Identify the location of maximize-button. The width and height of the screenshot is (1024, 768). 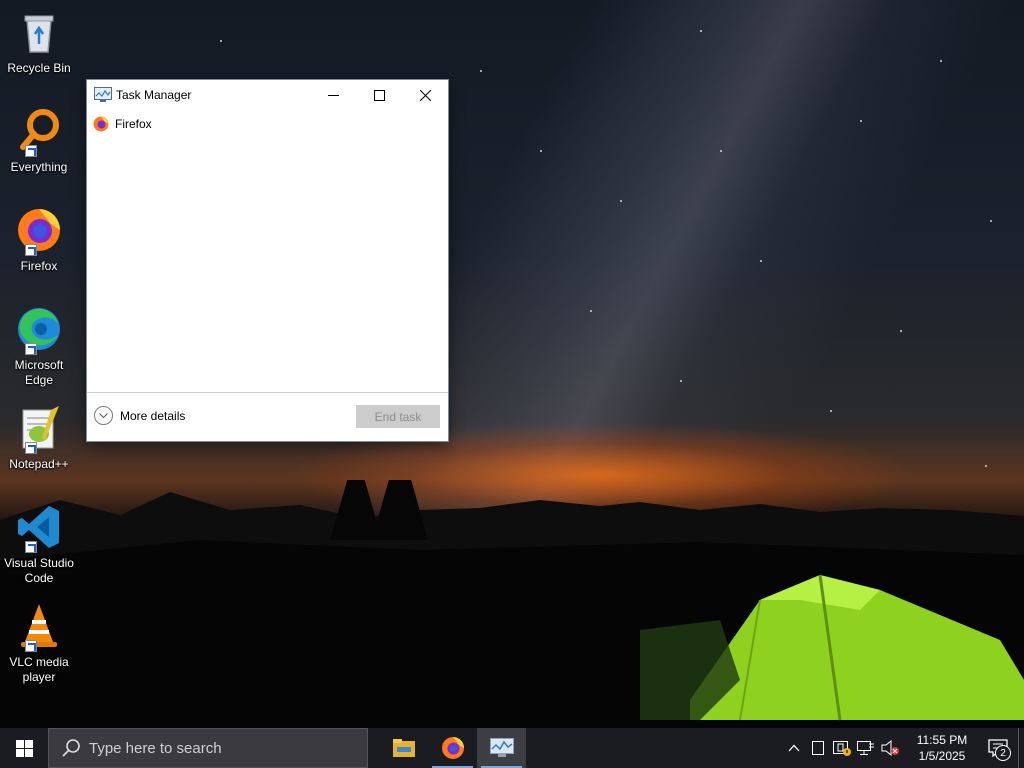
(379, 95).